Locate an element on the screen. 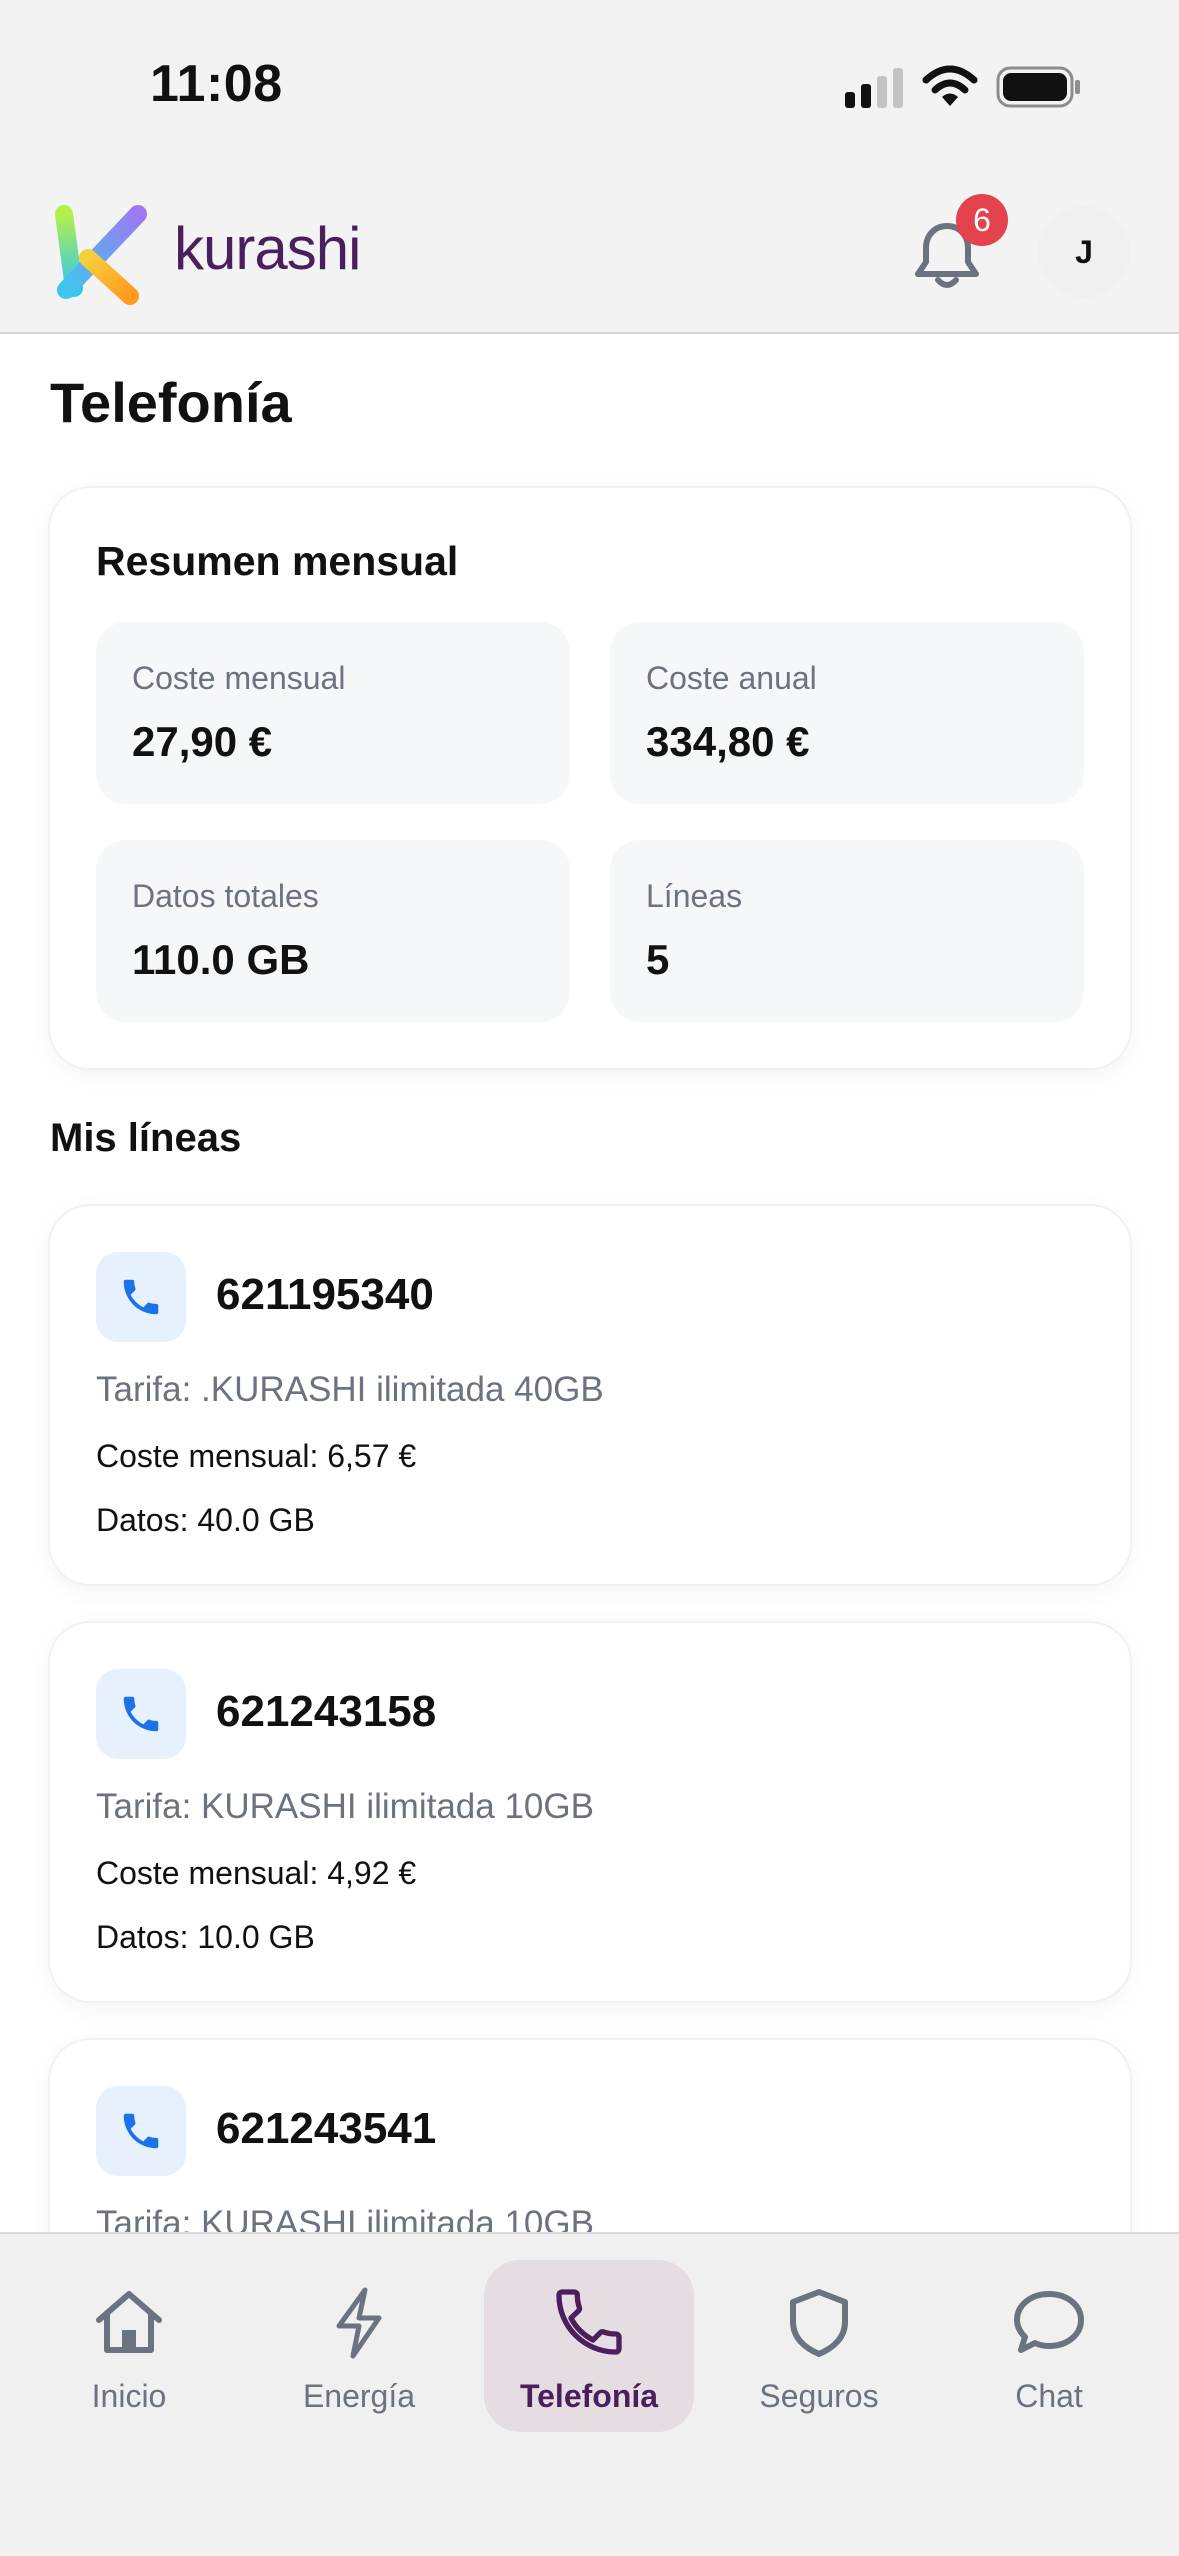 This screenshot has width=1179, height=2556. avatar: J is located at coordinates (1084, 252).